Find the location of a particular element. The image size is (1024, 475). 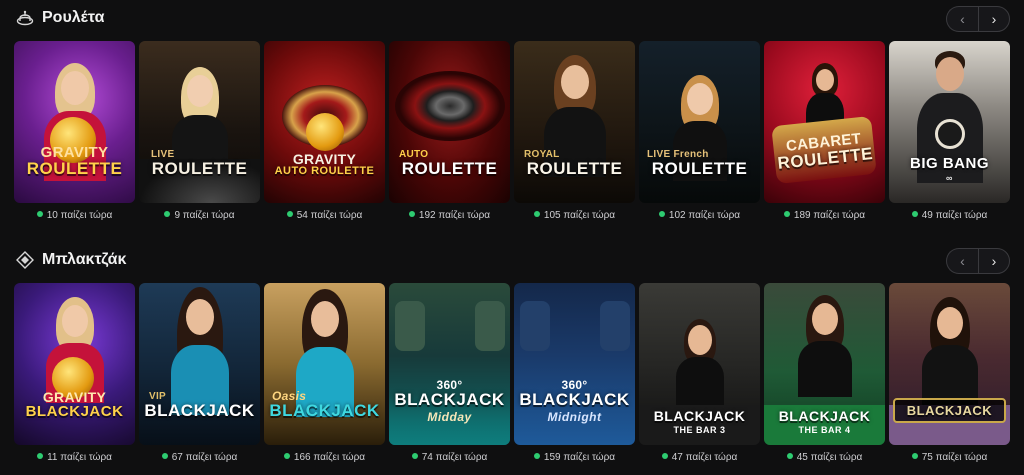

game-logo: ROYAL ROULETTE is located at coordinates (573, 163).